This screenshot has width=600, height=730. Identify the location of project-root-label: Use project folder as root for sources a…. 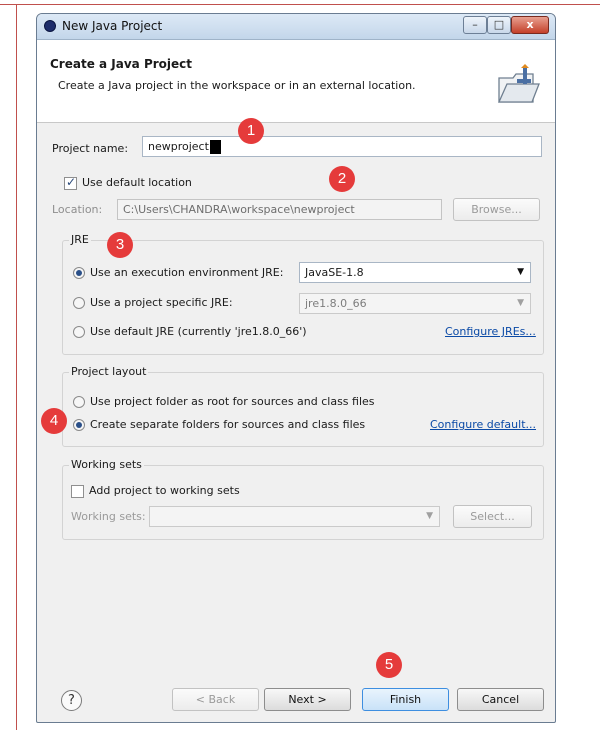
(232, 401).